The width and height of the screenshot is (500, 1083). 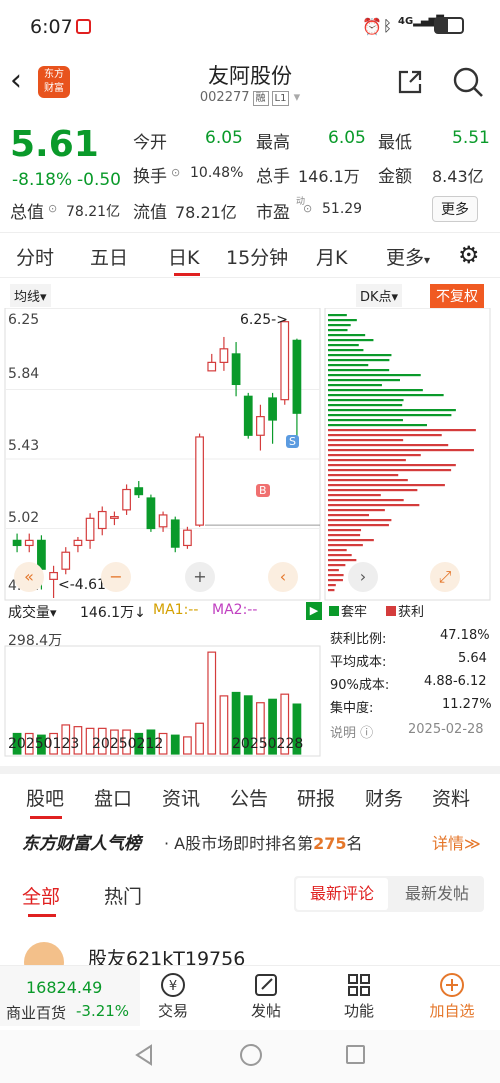 I want to click on tab-monthly-k: 月K, so click(x=331, y=256).